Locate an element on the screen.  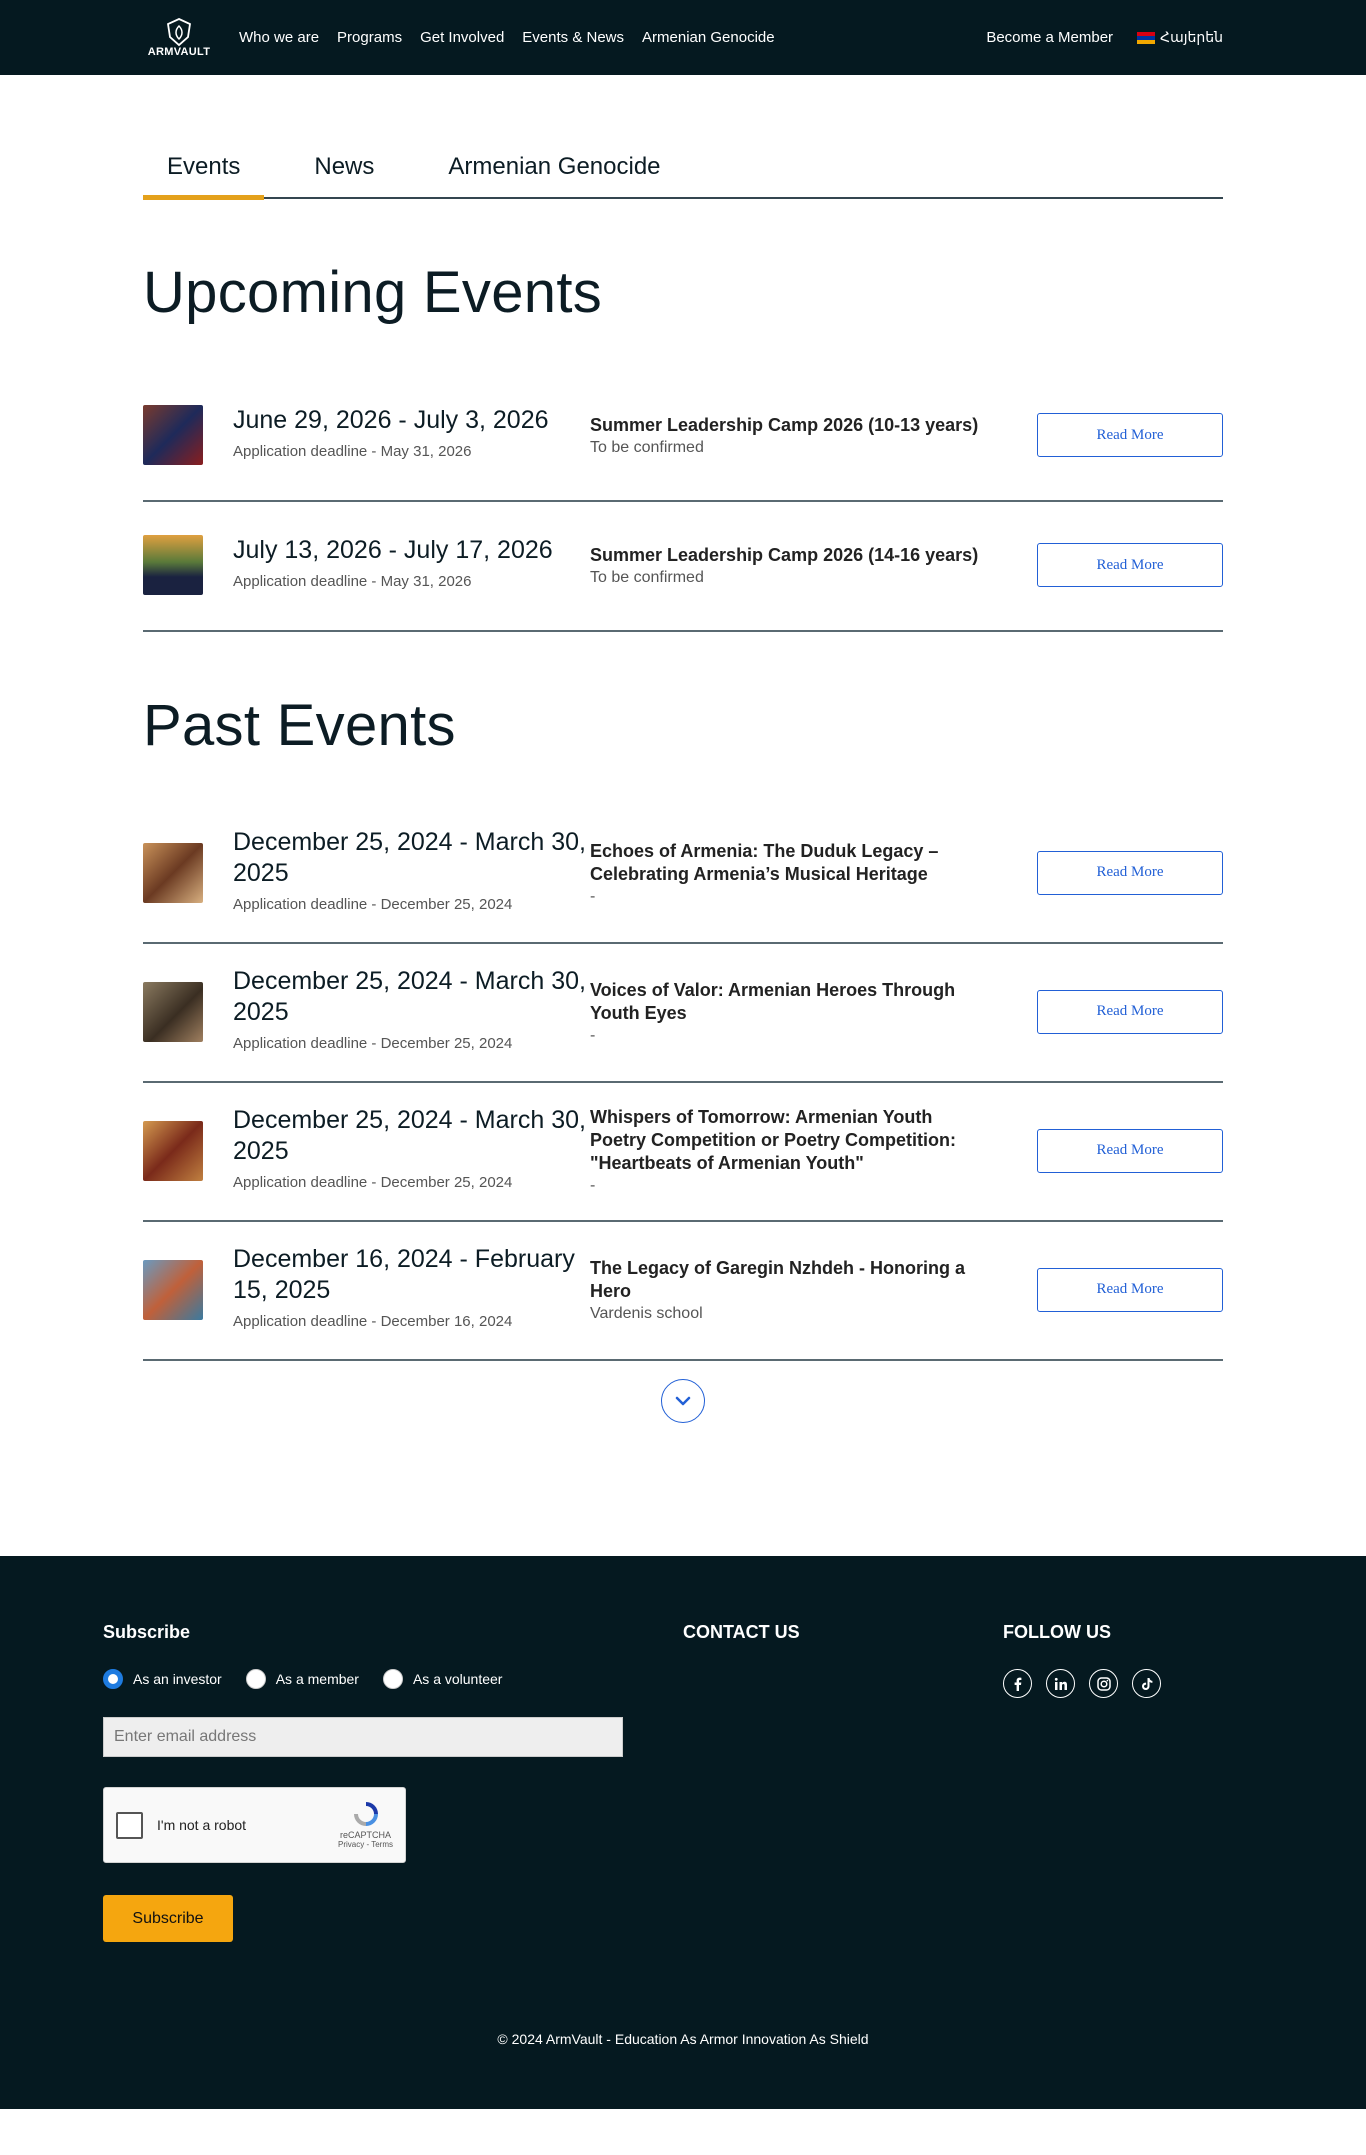
load-more-area is located at coordinates (683, 1392).